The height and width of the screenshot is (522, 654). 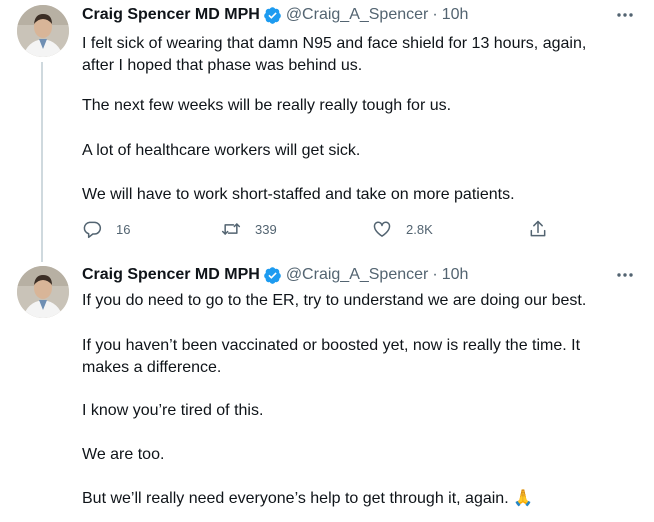 What do you see at coordinates (266, 229) in the screenshot?
I see `retweet-count: 339` at bounding box center [266, 229].